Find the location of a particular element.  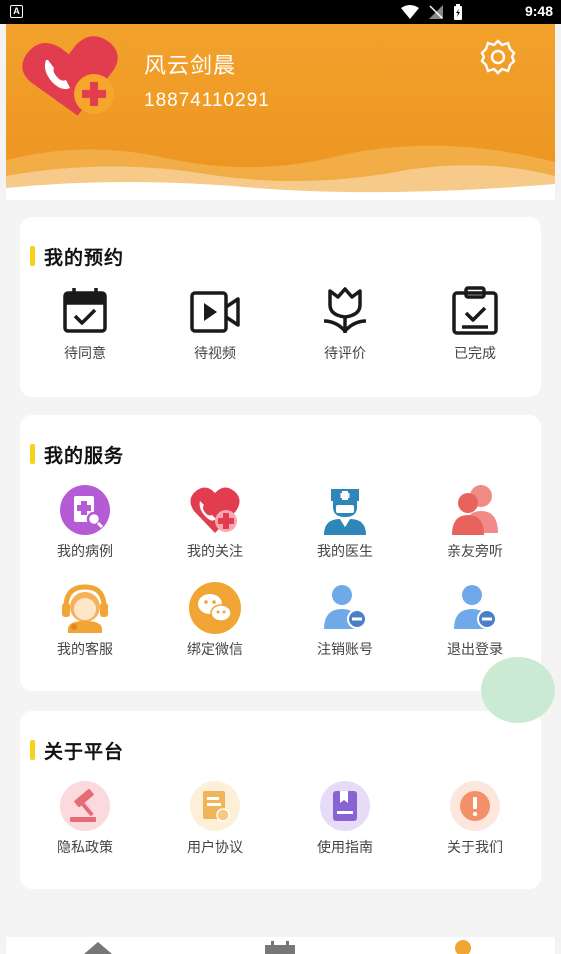

platform-title: 关于平台 is located at coordinates (77, 751).